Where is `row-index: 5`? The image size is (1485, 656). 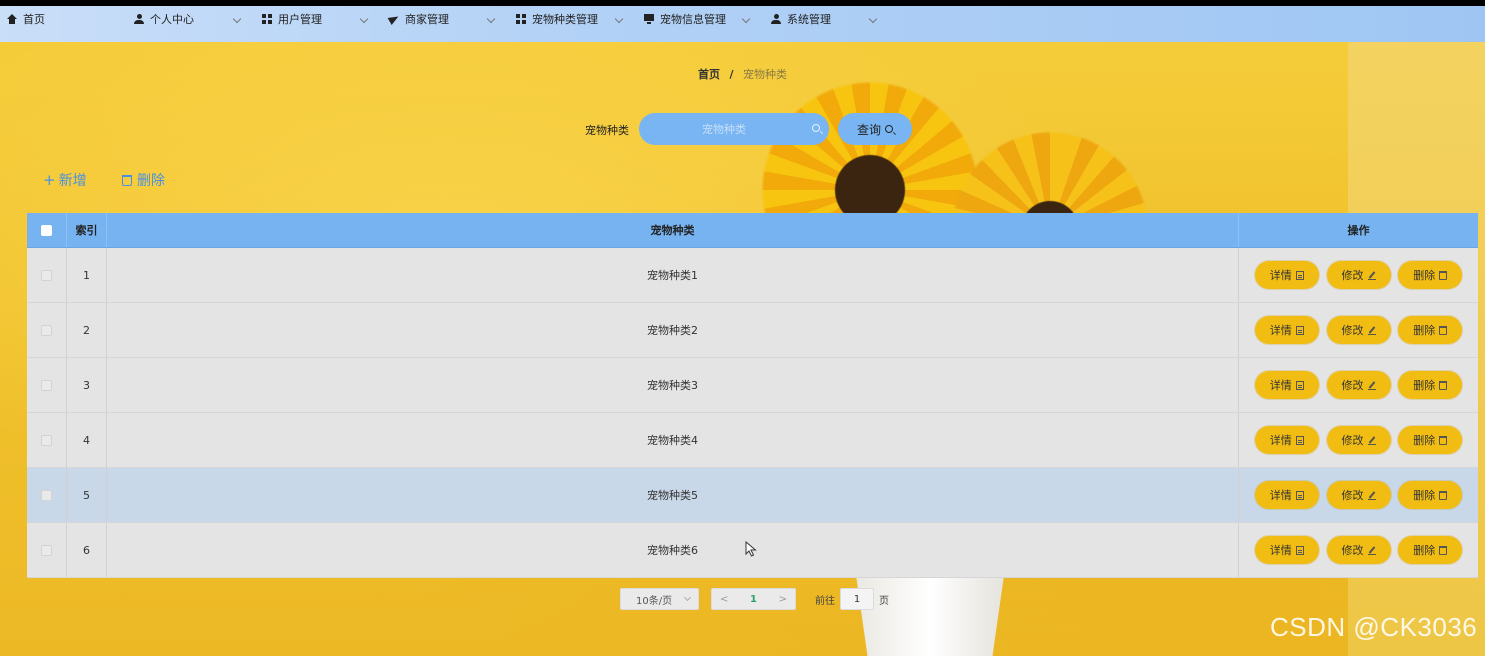 row-index: 5 is located at coordinates (87, 495).